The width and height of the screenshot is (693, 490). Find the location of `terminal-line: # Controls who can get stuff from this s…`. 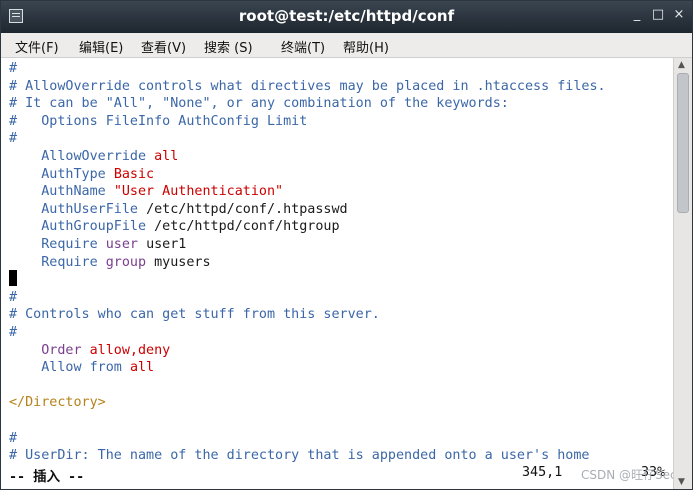

terminal-line: # Controls who can get stuff from this s… is located at coordinates (194, 314).